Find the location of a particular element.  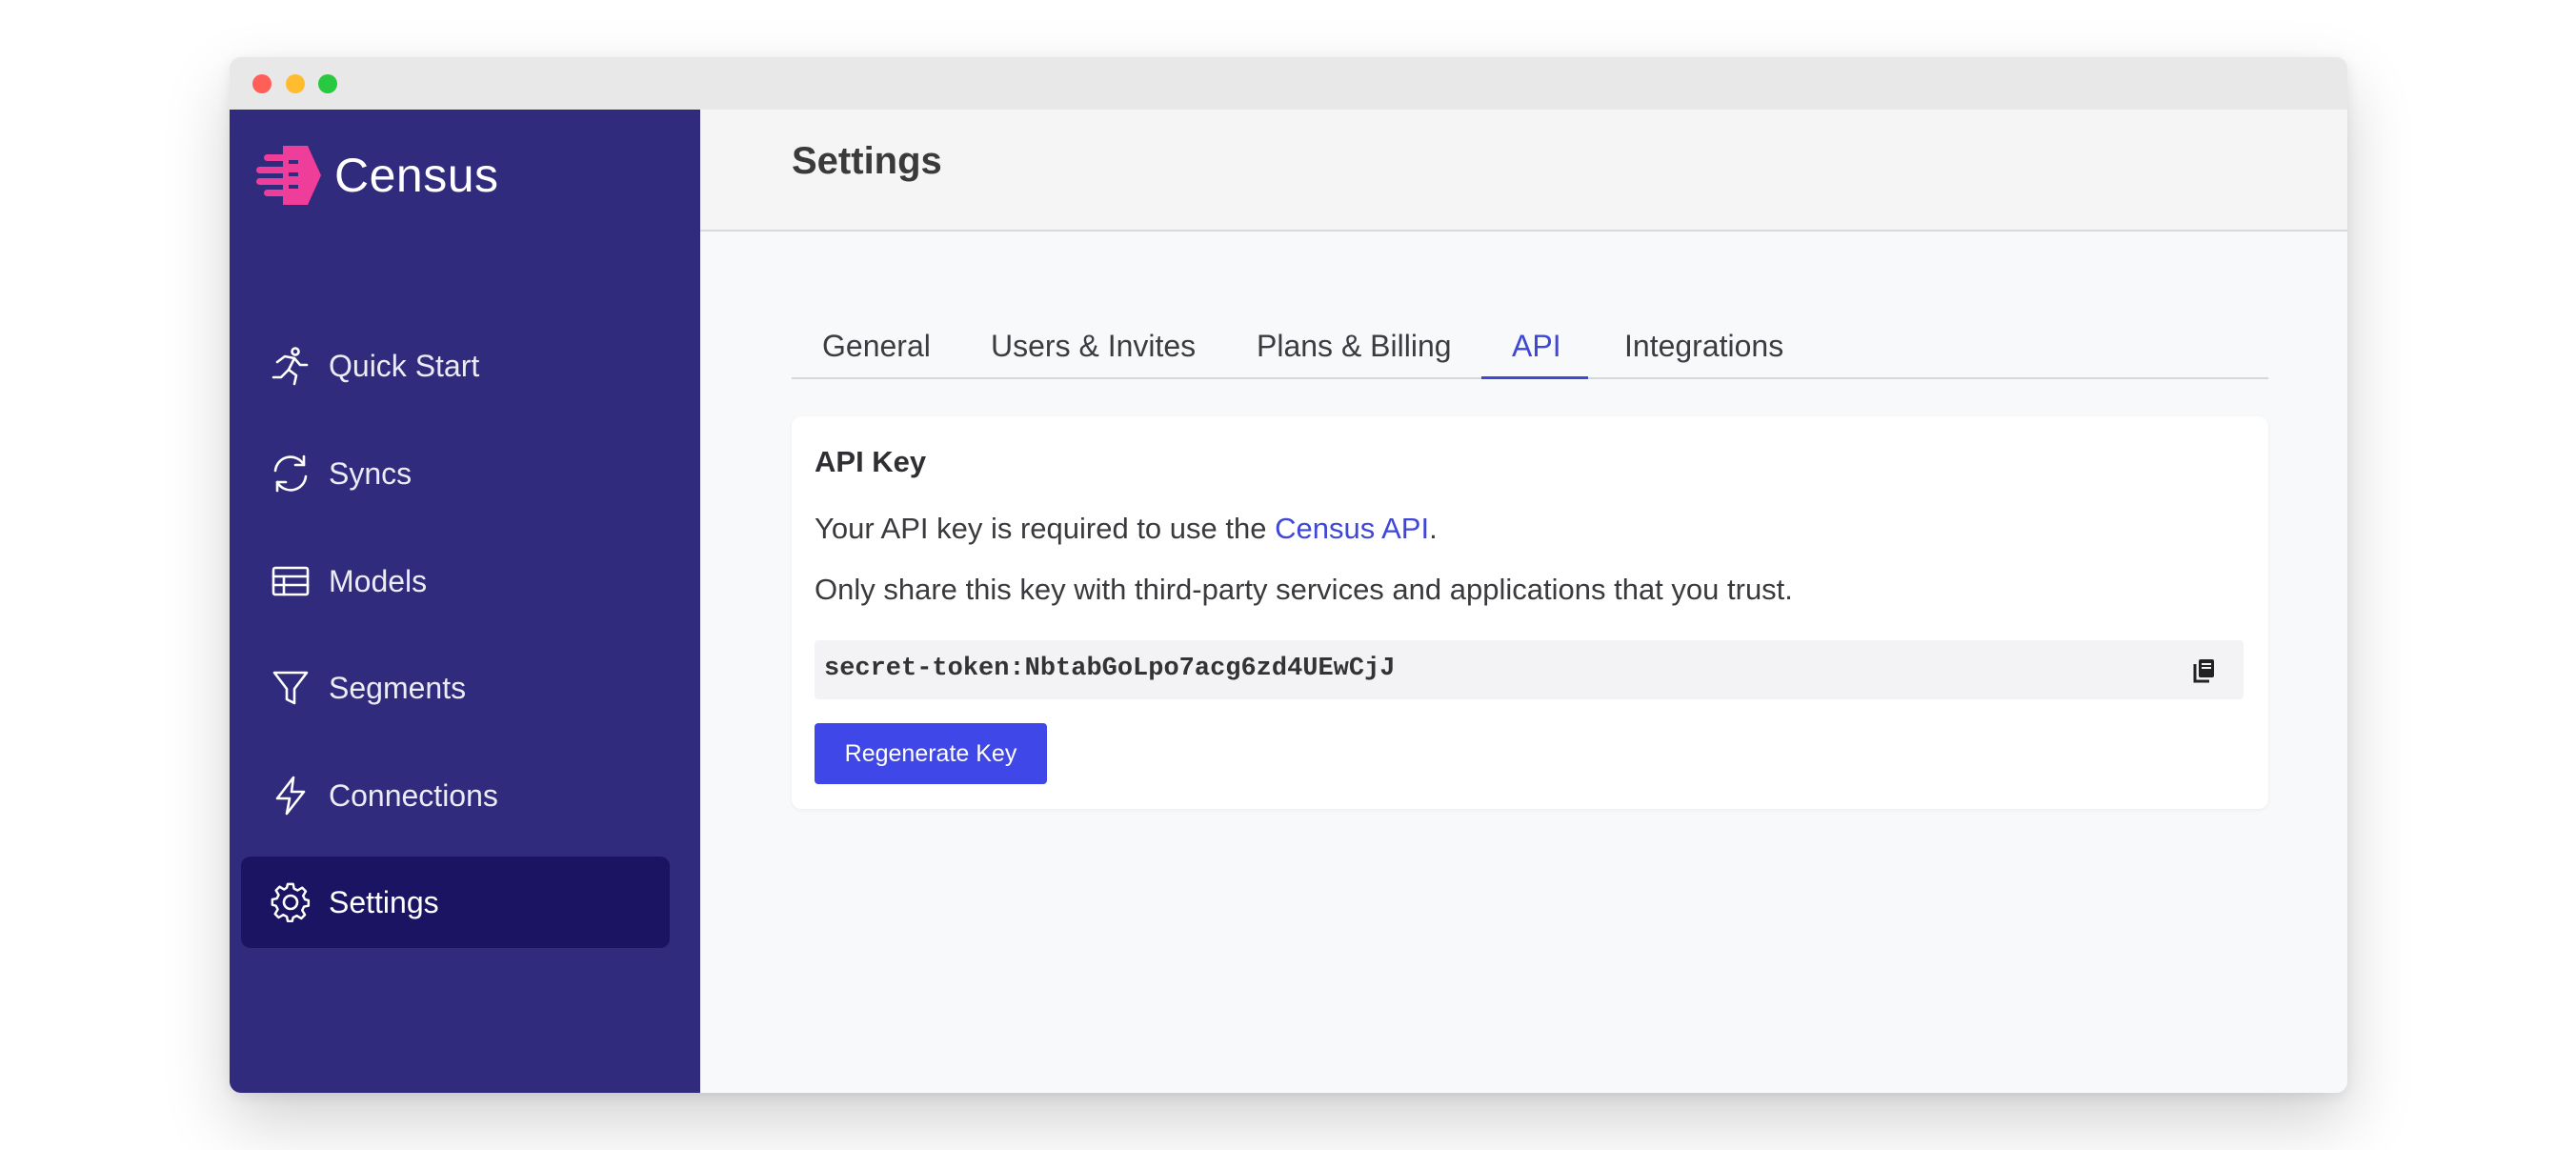

card-title: API Key is located at coordinates (871, 461).